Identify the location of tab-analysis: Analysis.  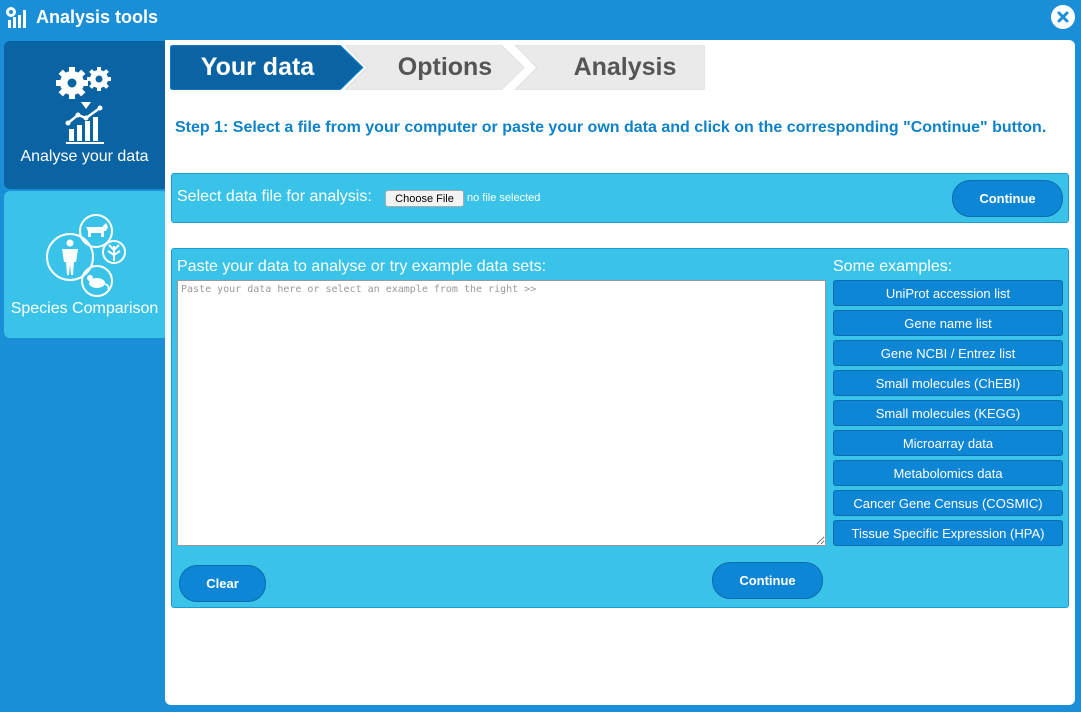
(610, 67).